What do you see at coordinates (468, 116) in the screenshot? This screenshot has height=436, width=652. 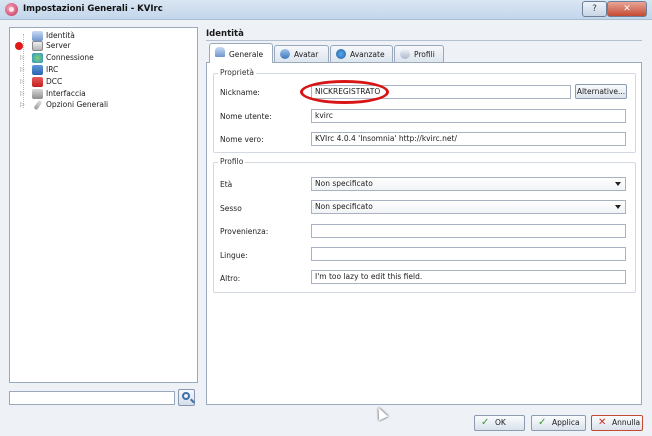 I see `username-field: kvirc` at bounding box center [468, 116].